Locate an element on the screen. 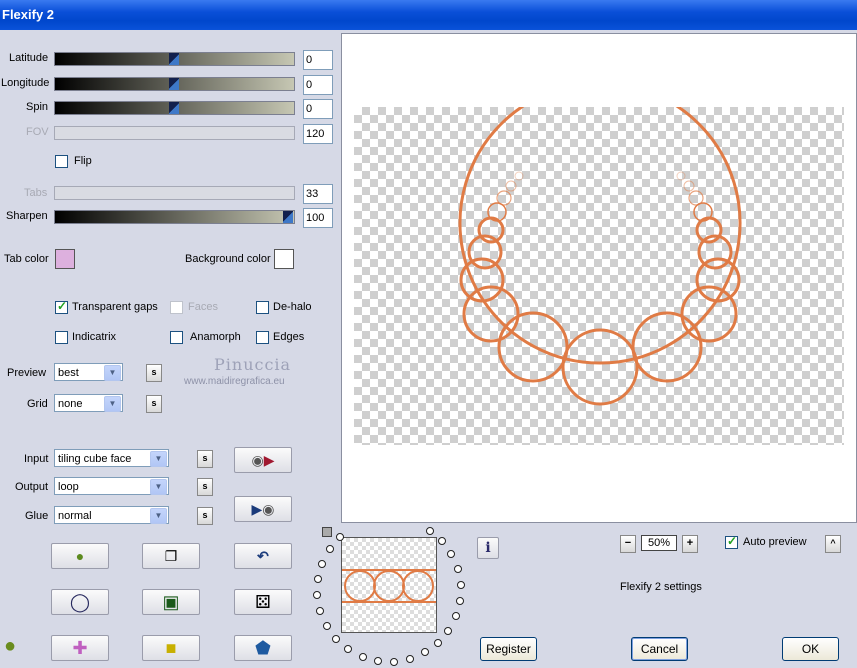  background-color-swatch is located at coordinates (284, 259).